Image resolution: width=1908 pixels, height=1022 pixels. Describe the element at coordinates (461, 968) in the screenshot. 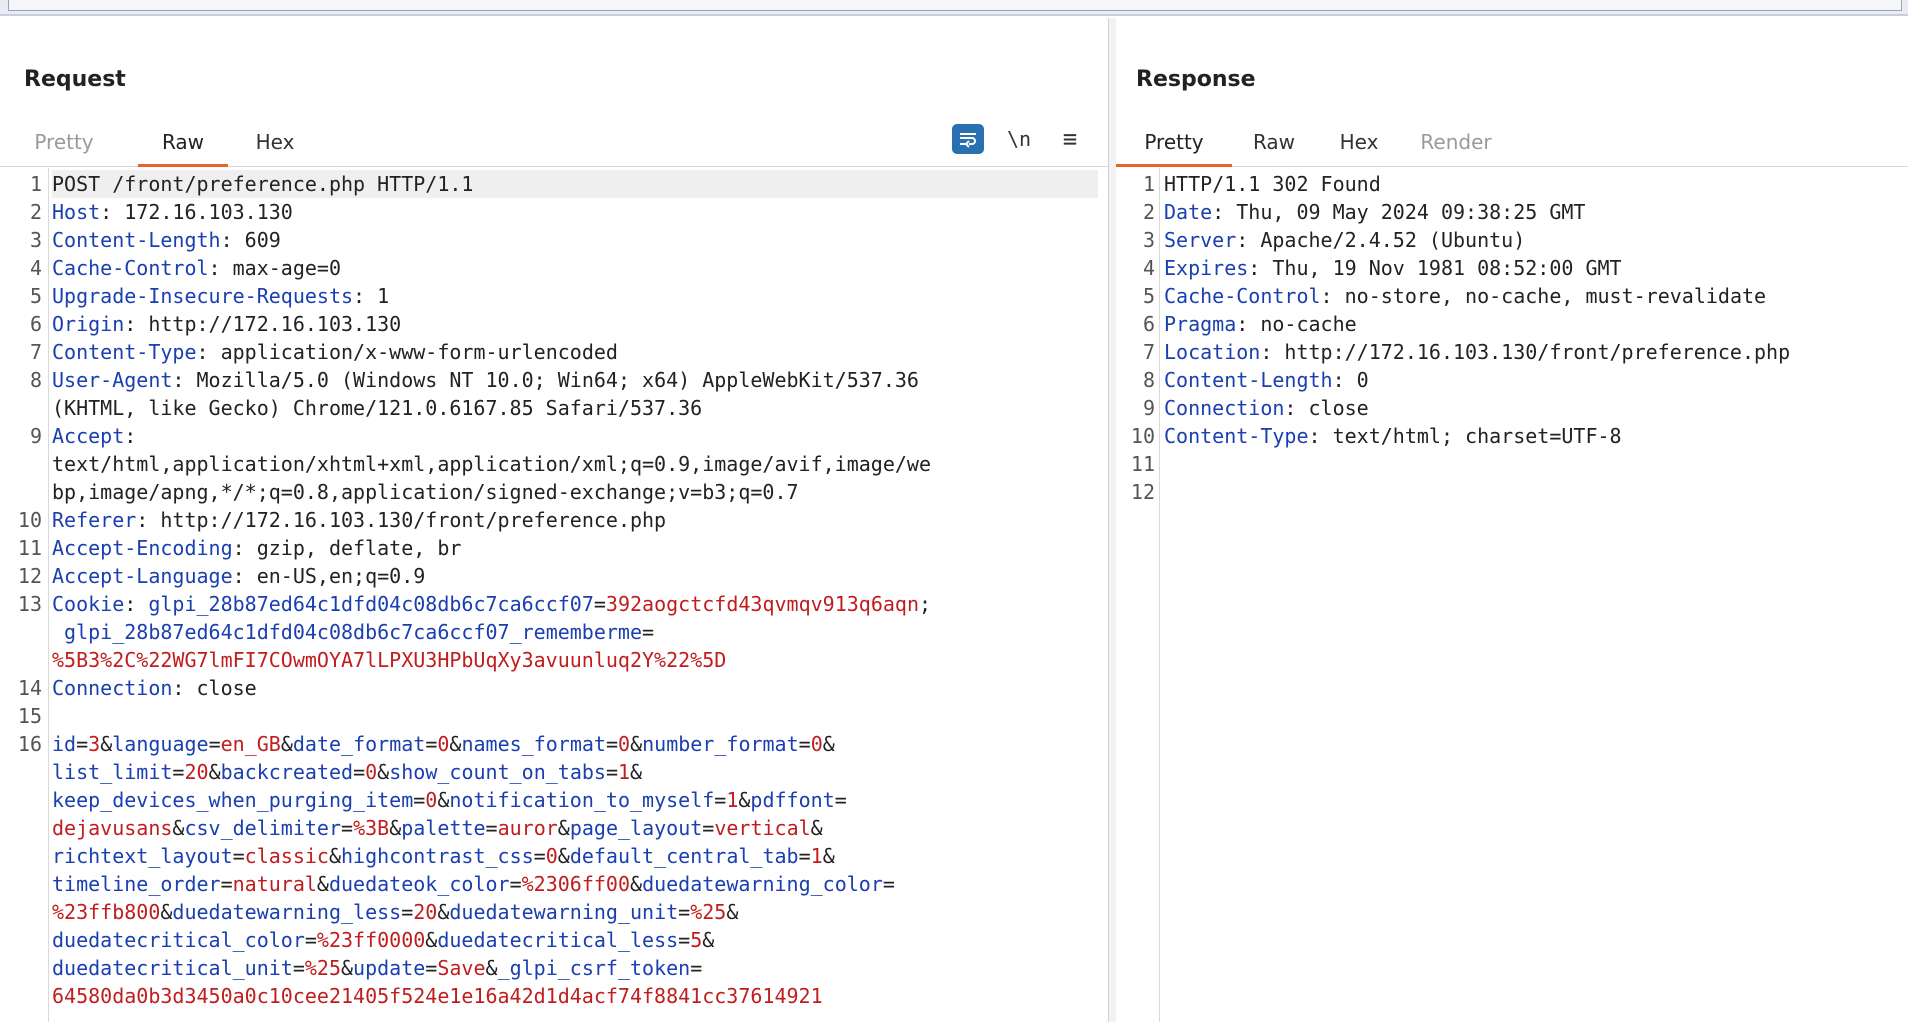

I see `token-value: Save` at that location.